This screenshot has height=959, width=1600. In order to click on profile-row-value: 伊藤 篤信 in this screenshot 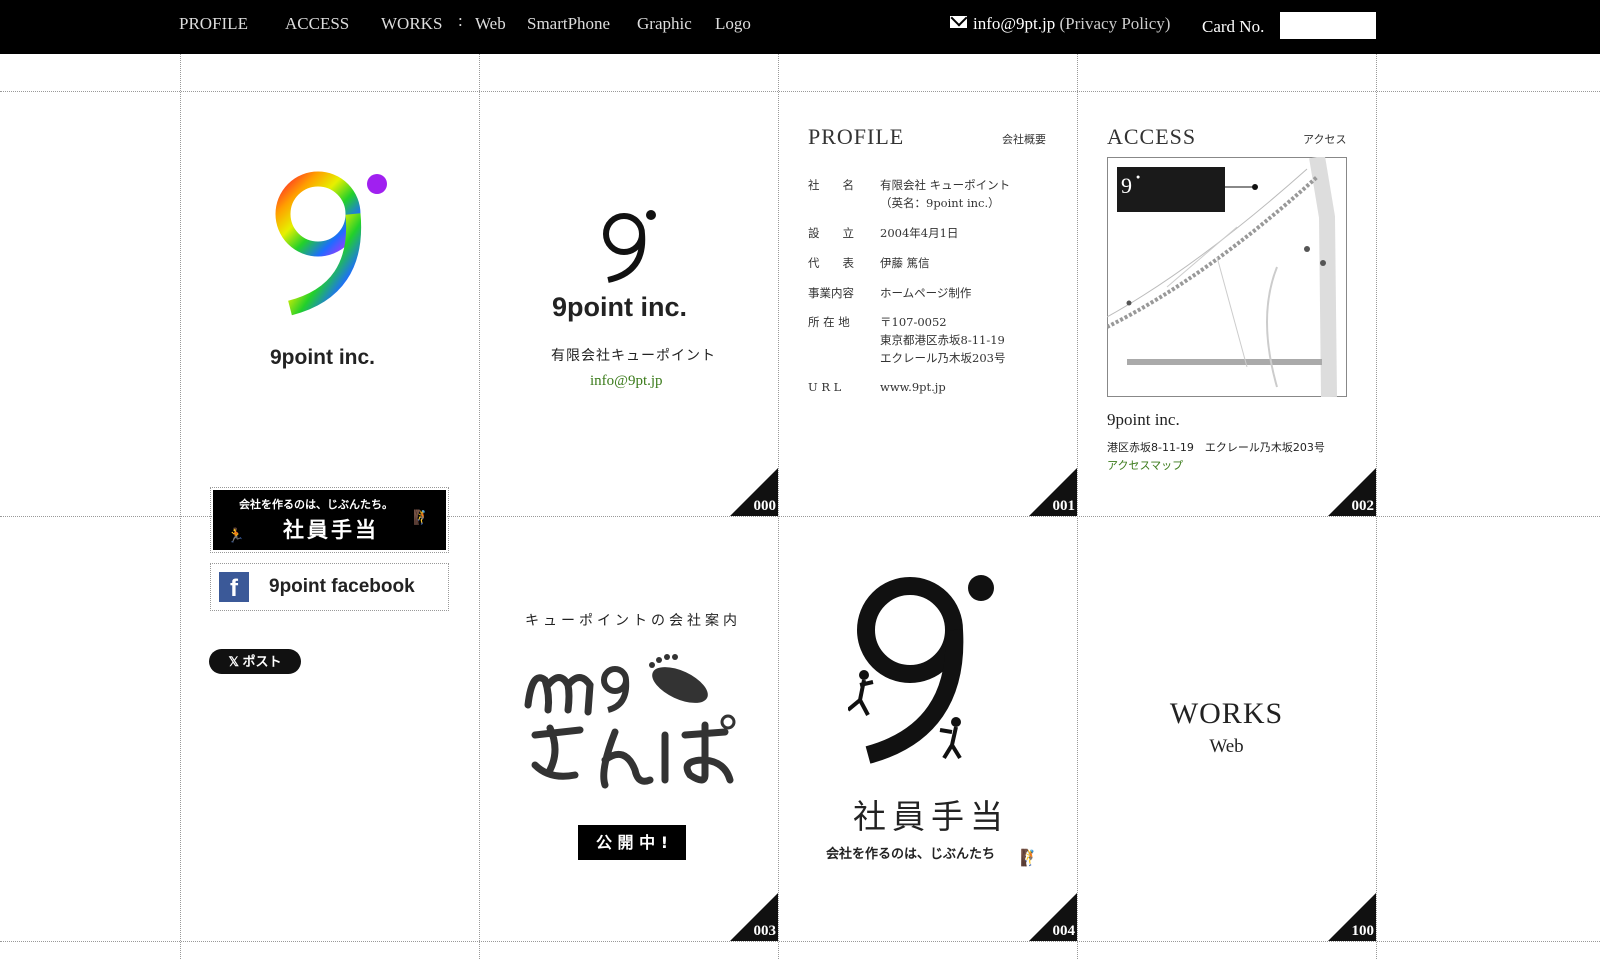, I will do `click(905, 263)`.